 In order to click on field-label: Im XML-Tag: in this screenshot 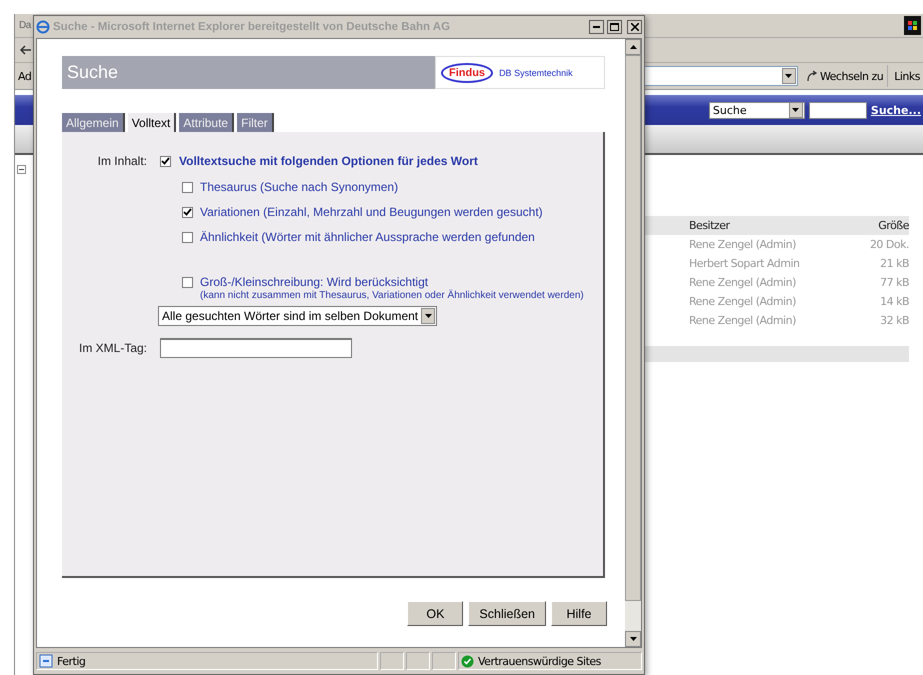, I will do `click(112, 348)`.